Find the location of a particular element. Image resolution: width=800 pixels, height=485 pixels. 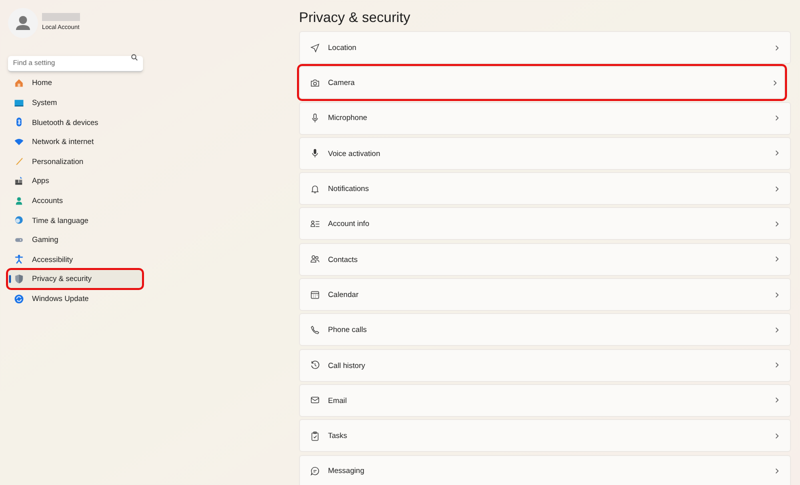

person-list-icon is located at coordinates (315, 223).